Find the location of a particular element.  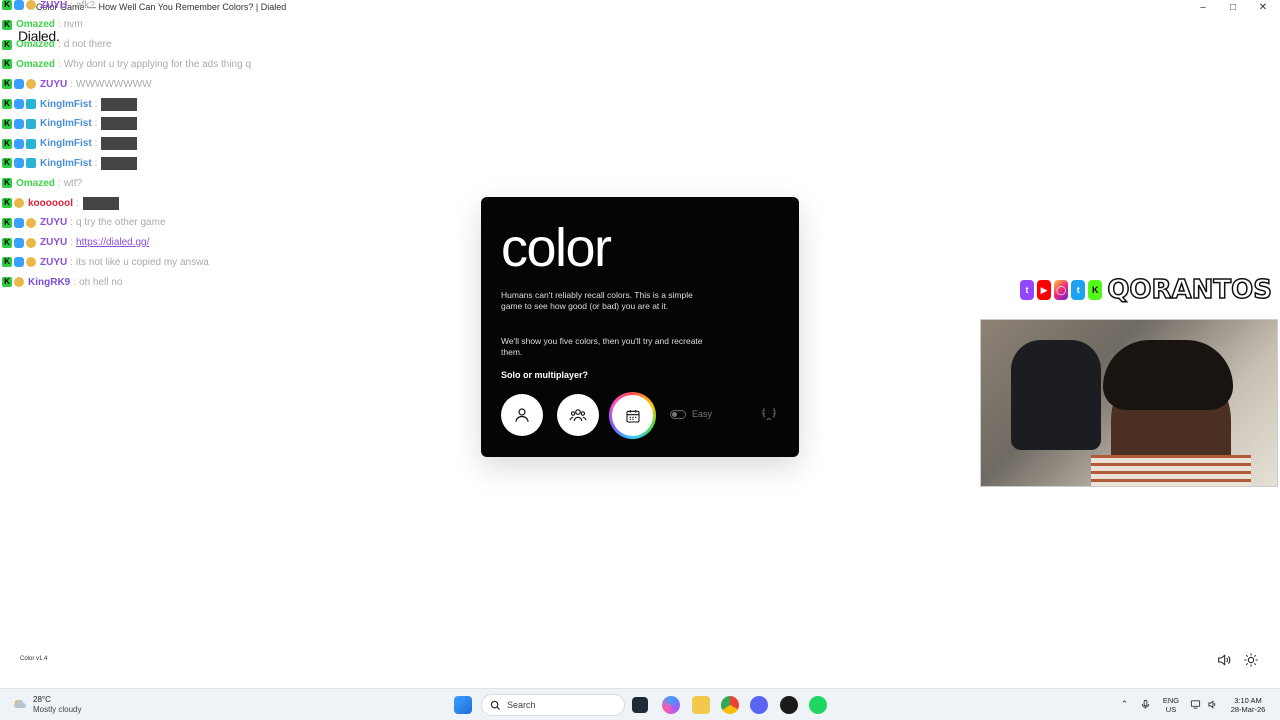

gaming-chair is located at coordinates (1056, 395).